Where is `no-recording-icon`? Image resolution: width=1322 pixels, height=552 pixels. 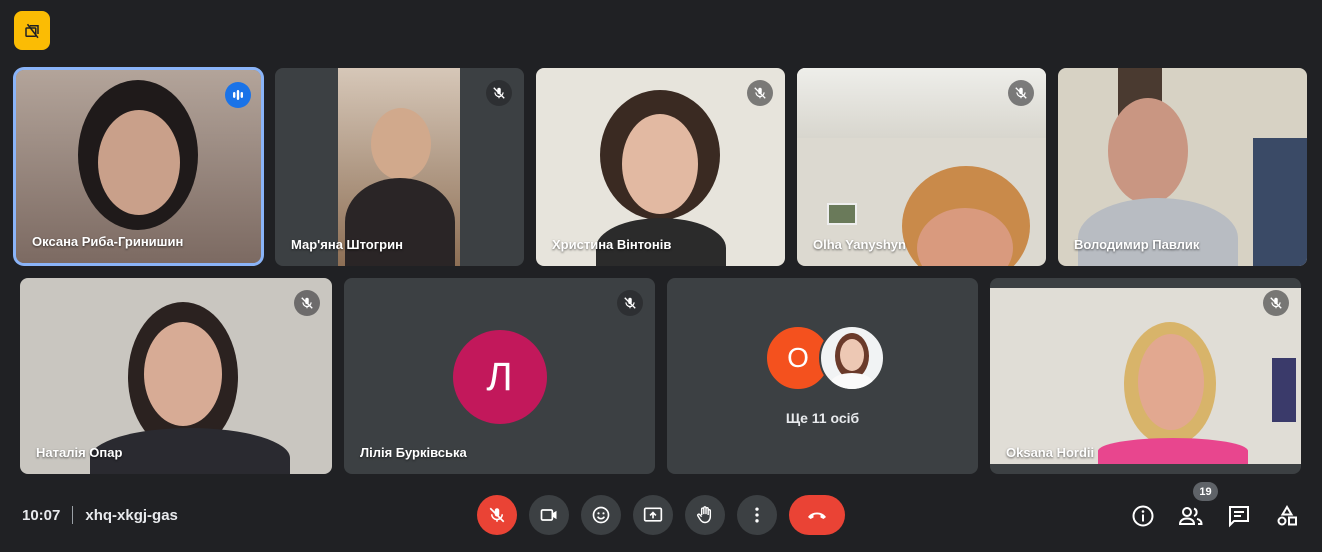 no-recording-icon is located at coordinates (32, 30).